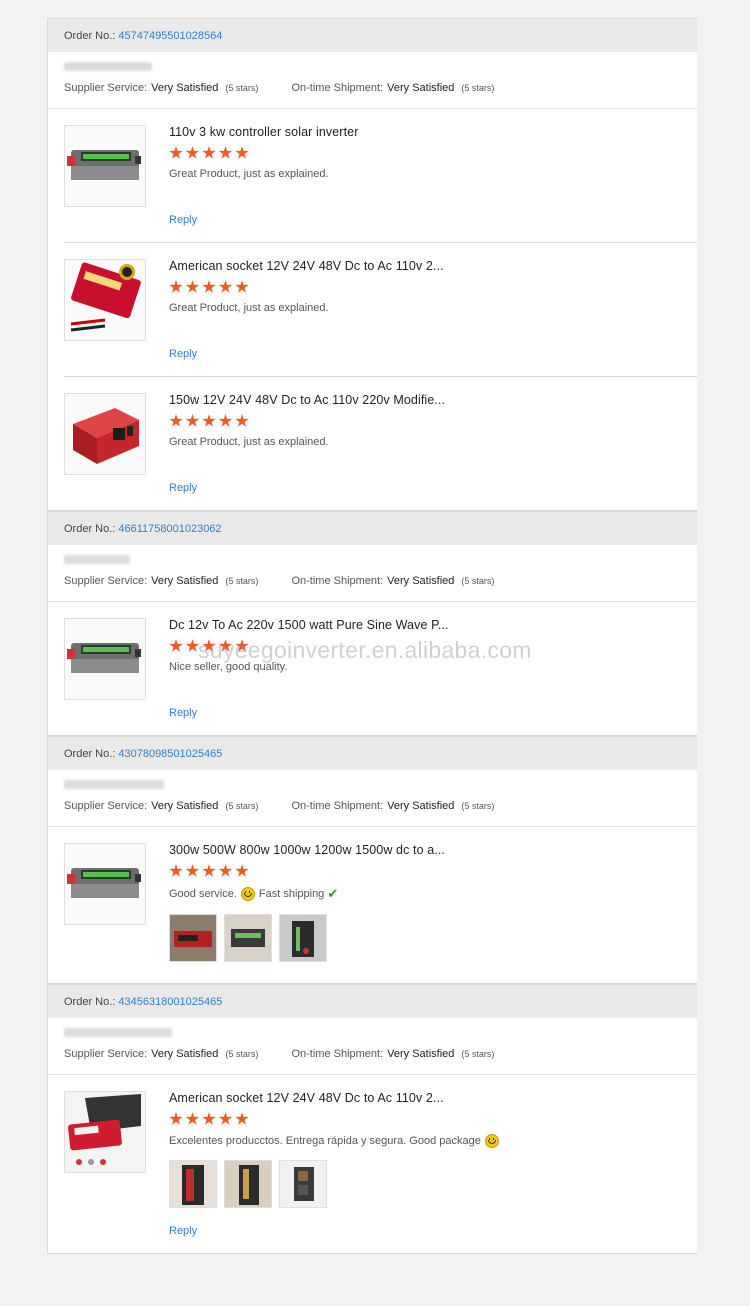 The image size is (750, 1306). What do you see at coordinates (170, 1002) in the screenshot?
I see `order-number-link: 43456318001025465` at bounding box center [170, 1002].